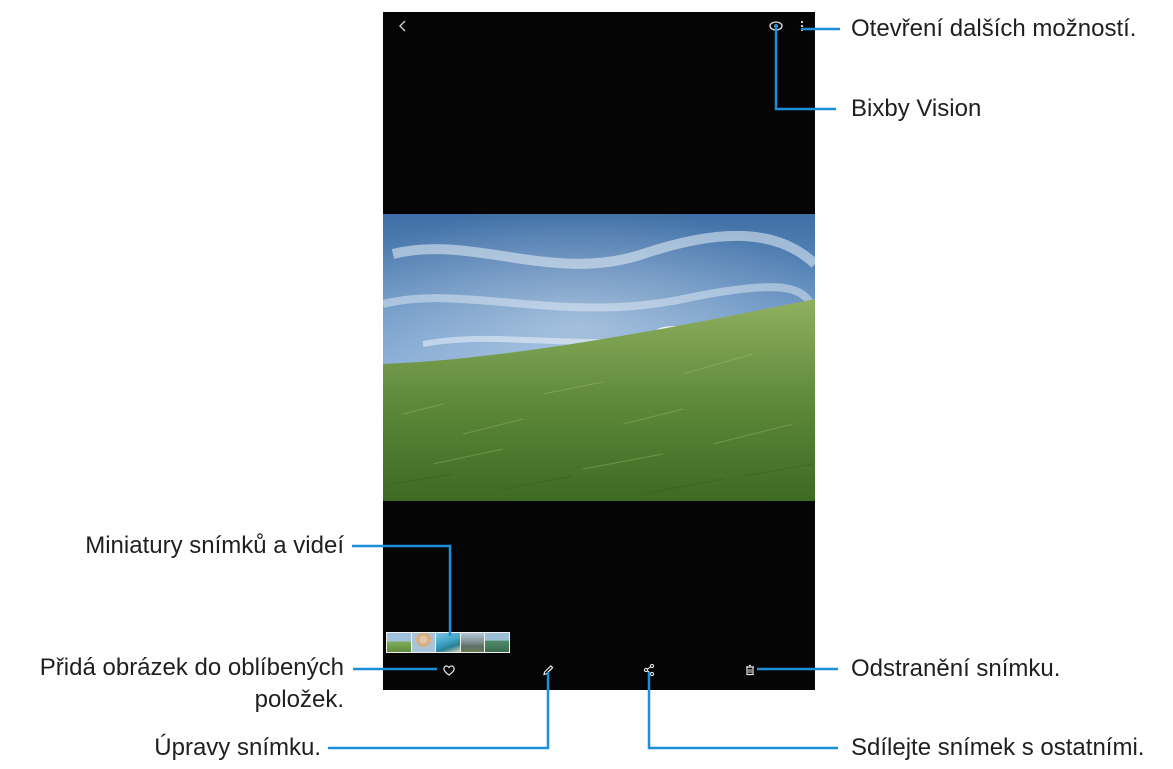 Image resolution: width=1173 pixels, height=769 pixels. What do you see at coordinates (994, 28) in the screenshot?
I see `callout-more-options: Otevření dalších možností.` at bounding box center [994, 28].